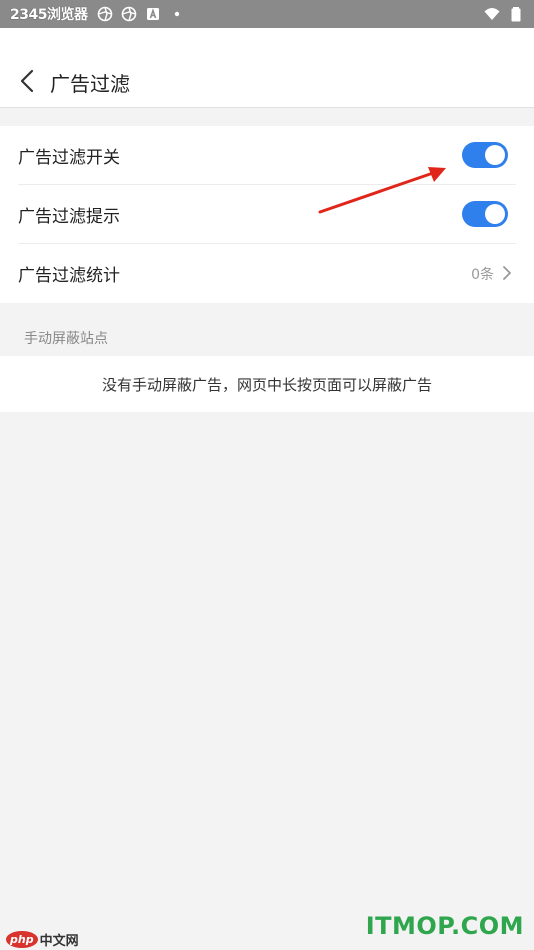 Image resolution: width=534 pixels, height=950 pixels. What do you see at coordinates (444, 926) in the screenshot?
I see `itmop-watermark: ITMOP.COM` at bounding box center [444, 926].